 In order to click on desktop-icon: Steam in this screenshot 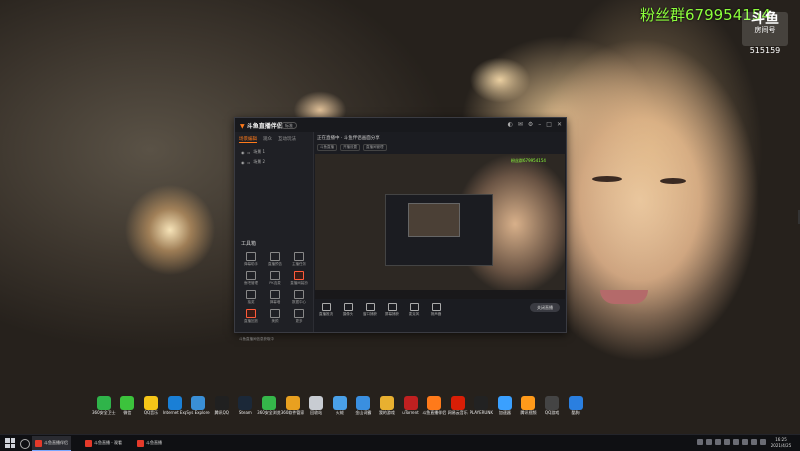, I will do `click(246, 405)`.